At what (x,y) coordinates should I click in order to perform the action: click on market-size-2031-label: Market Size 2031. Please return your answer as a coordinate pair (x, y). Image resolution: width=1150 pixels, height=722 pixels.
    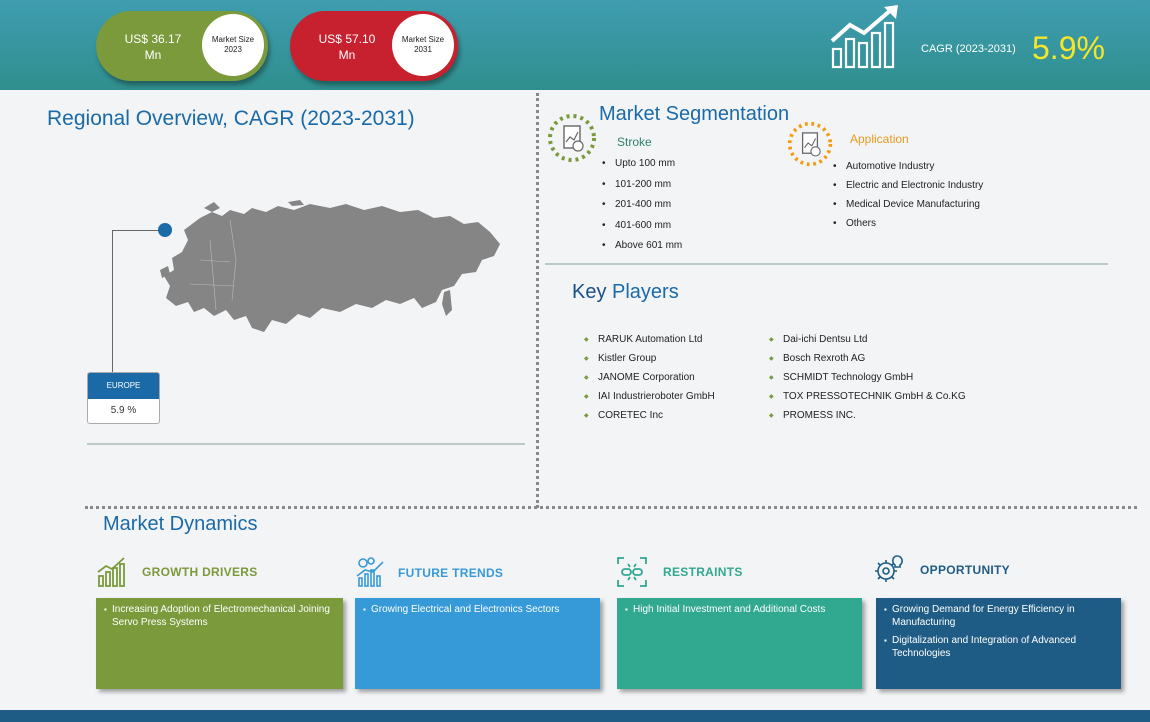
    Looking at the image, I should click on (423, 45).